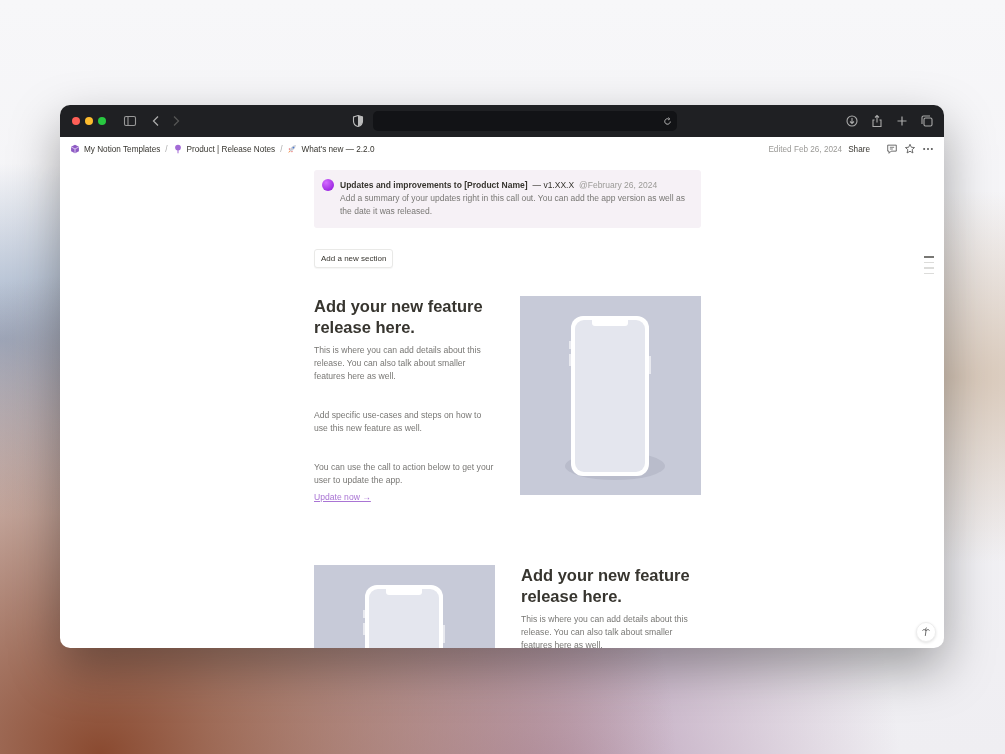 This screenshot has width=1005, height=754. I want to click on breadcrumb-link: Product | Release Notes, so click(224, 149).